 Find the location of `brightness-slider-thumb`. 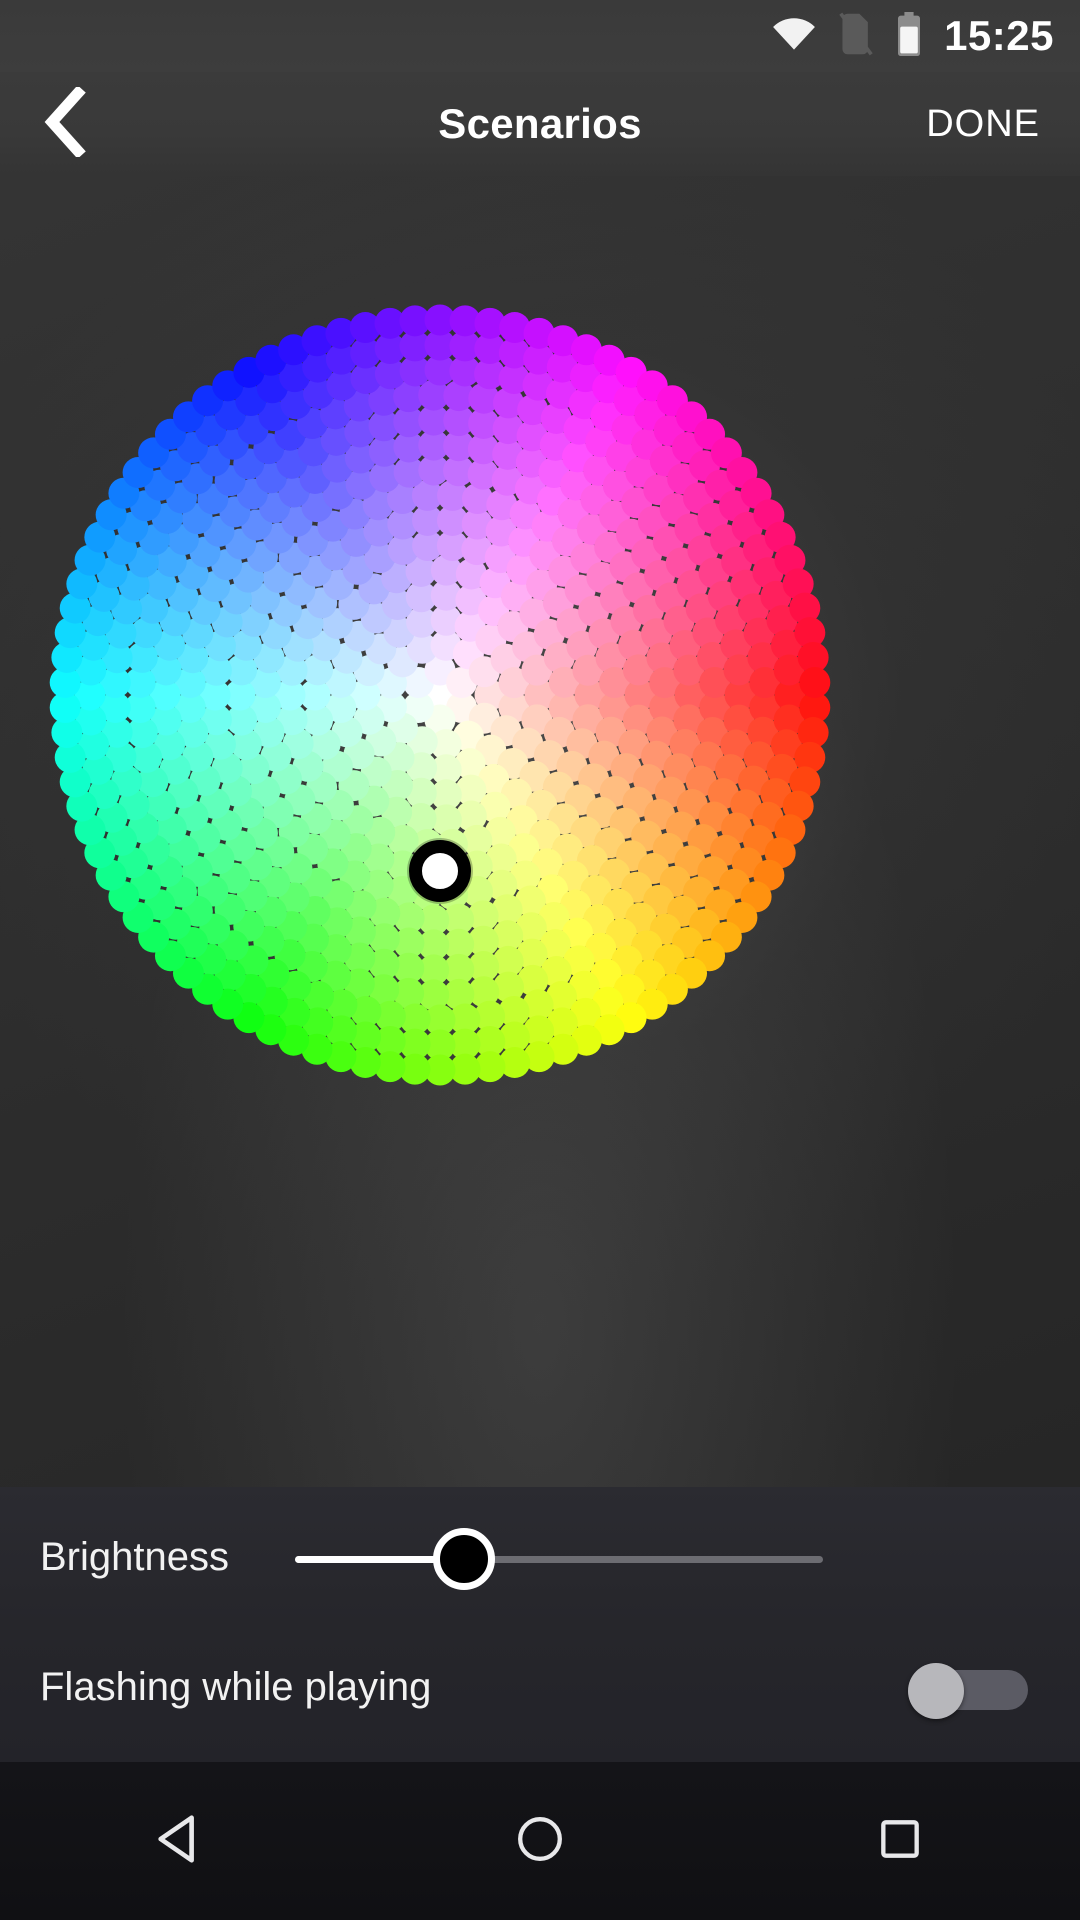

brightness-slider-thumb is located at coordinates (463, 1559).